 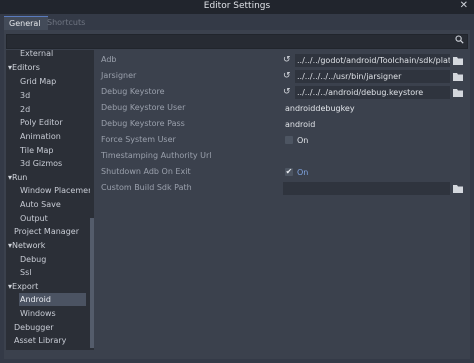 What do you see at coordinates (38, 313) in the screenshot?
I see `tree-item-windows: Windows` at bounding box center [38, 313].